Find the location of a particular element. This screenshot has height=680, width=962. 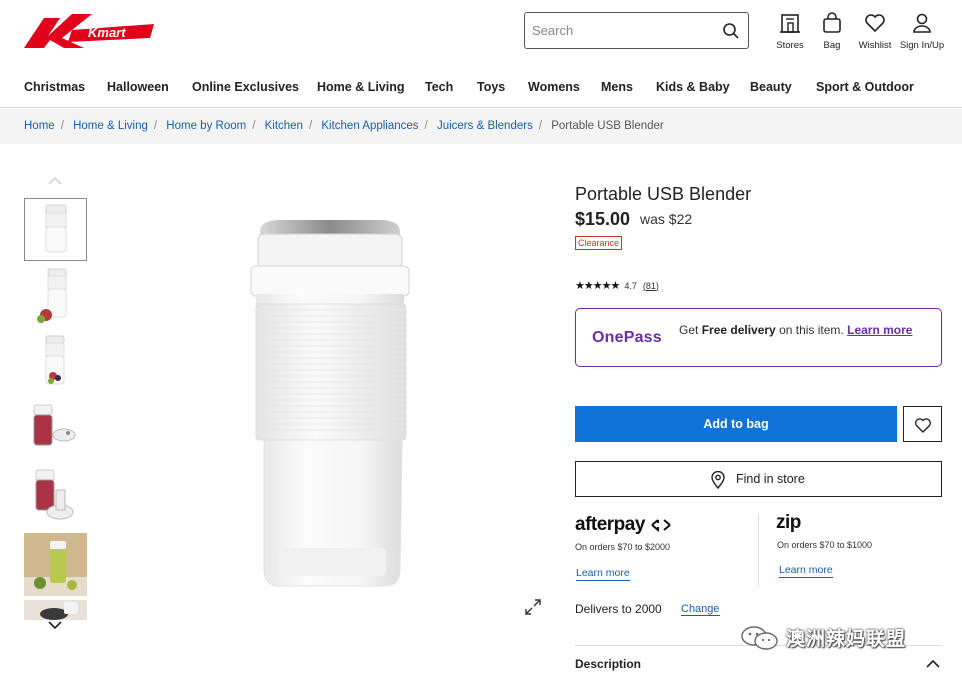

add-to-bag-button: Add to bag is located at coordinates (736, 424).